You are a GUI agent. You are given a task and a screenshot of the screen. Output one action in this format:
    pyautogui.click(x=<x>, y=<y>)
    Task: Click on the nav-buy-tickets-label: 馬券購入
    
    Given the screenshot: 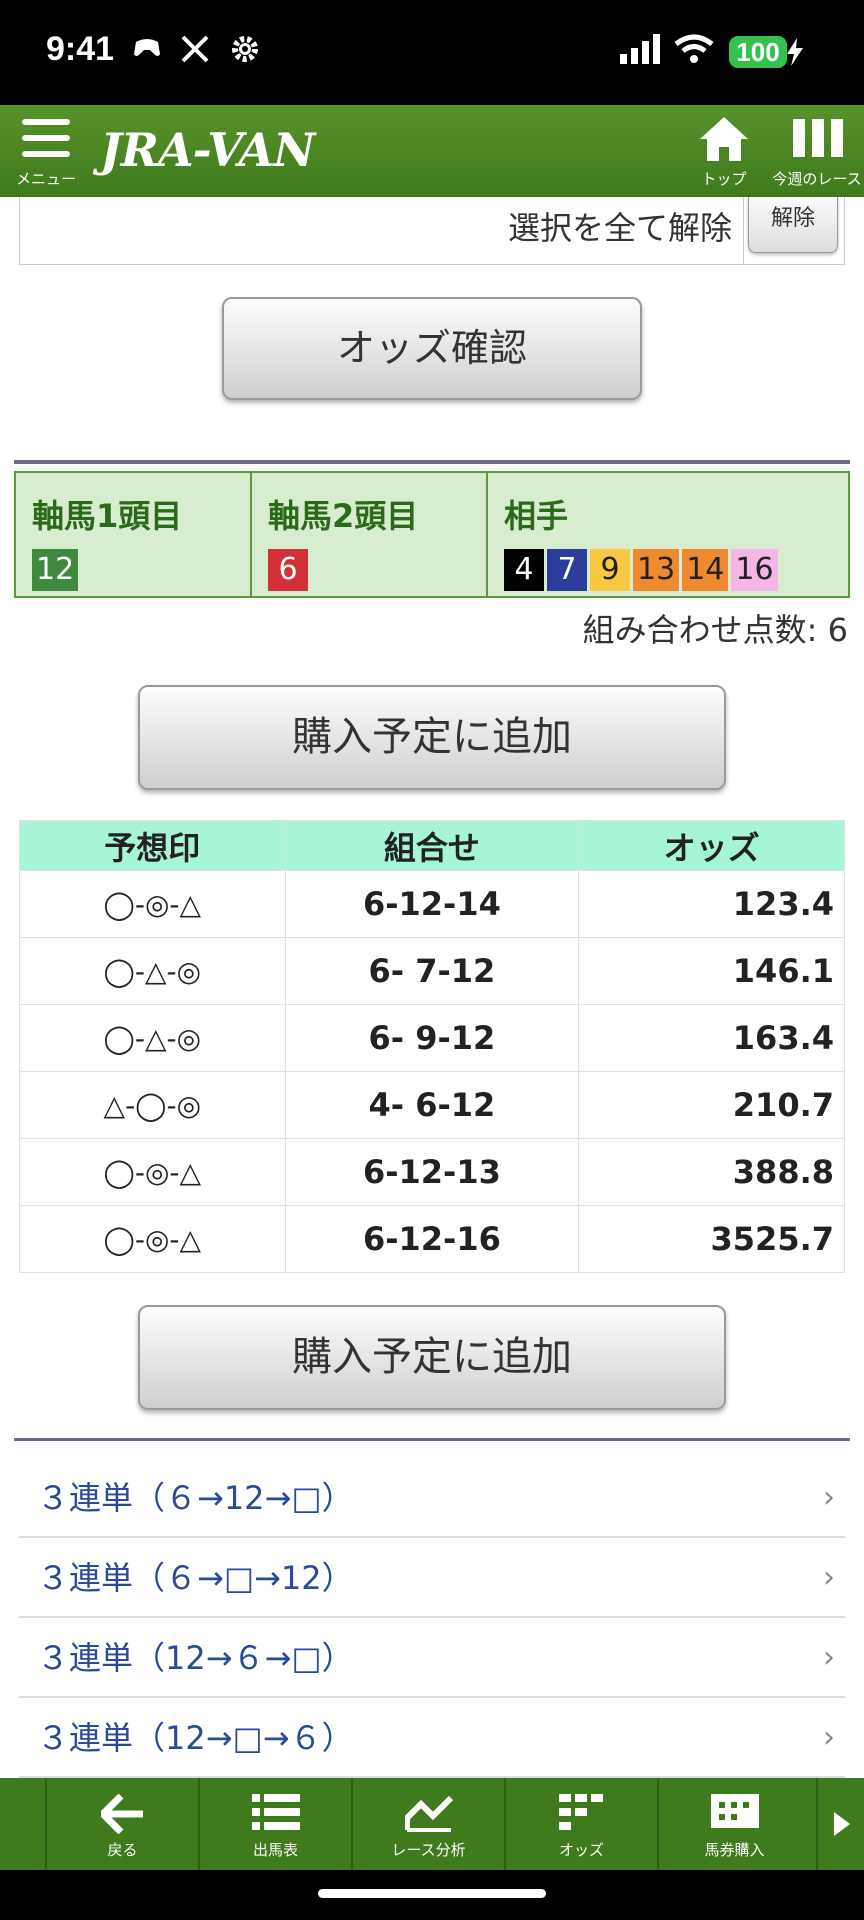 What is the action you would take?
    pyautogui.click(x=734, y=1850)
    